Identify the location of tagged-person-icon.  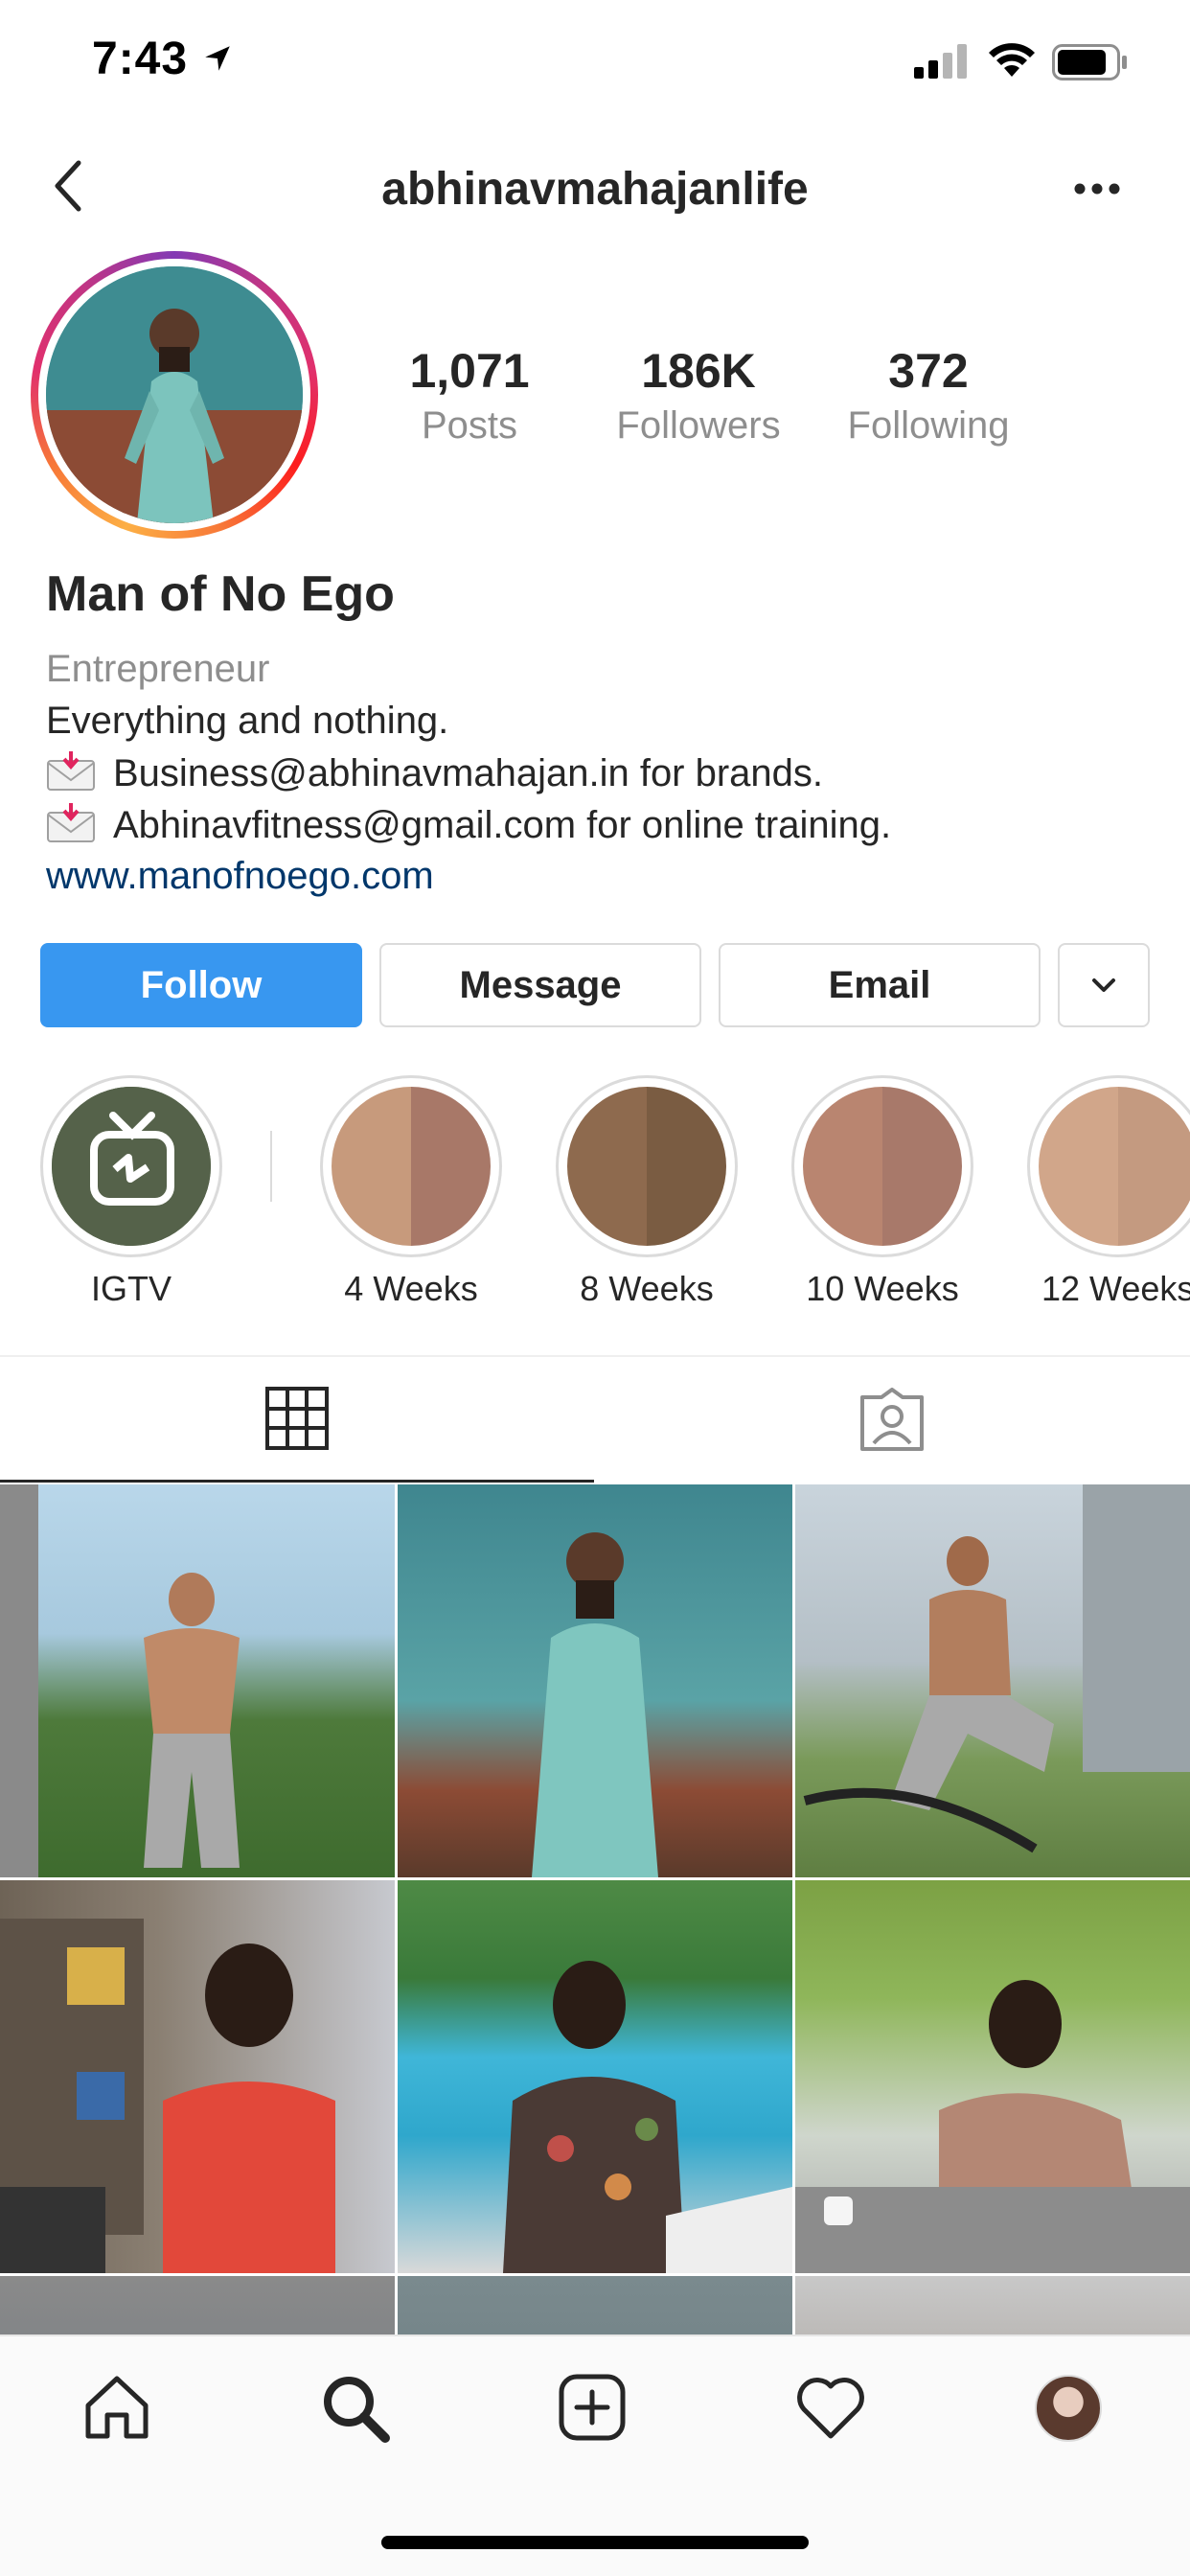
(892, 1420).